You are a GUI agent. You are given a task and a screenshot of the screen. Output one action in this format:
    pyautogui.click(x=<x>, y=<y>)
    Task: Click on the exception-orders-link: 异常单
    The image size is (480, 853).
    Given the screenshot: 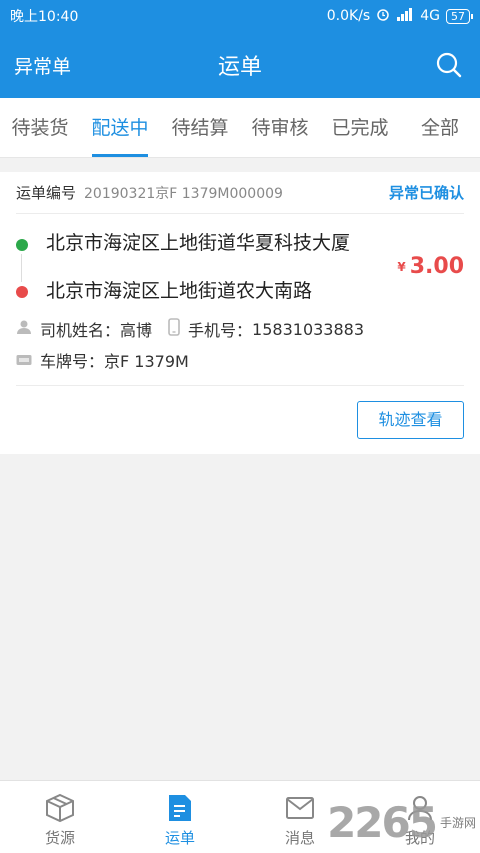 What is the action you would take?
    pyautogui.click(x=42, y=65)
    